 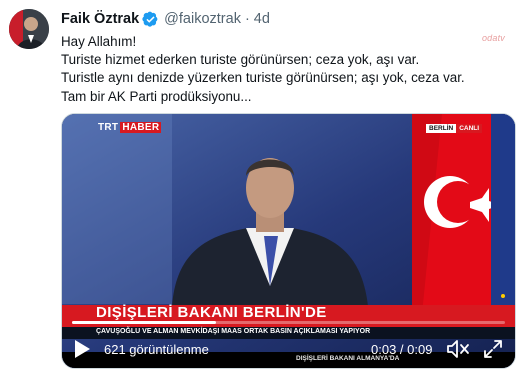 What do you see at coordinates (270, 232) in the screenshot?
I see `speaker-figure` at bounding box center [270, 232].